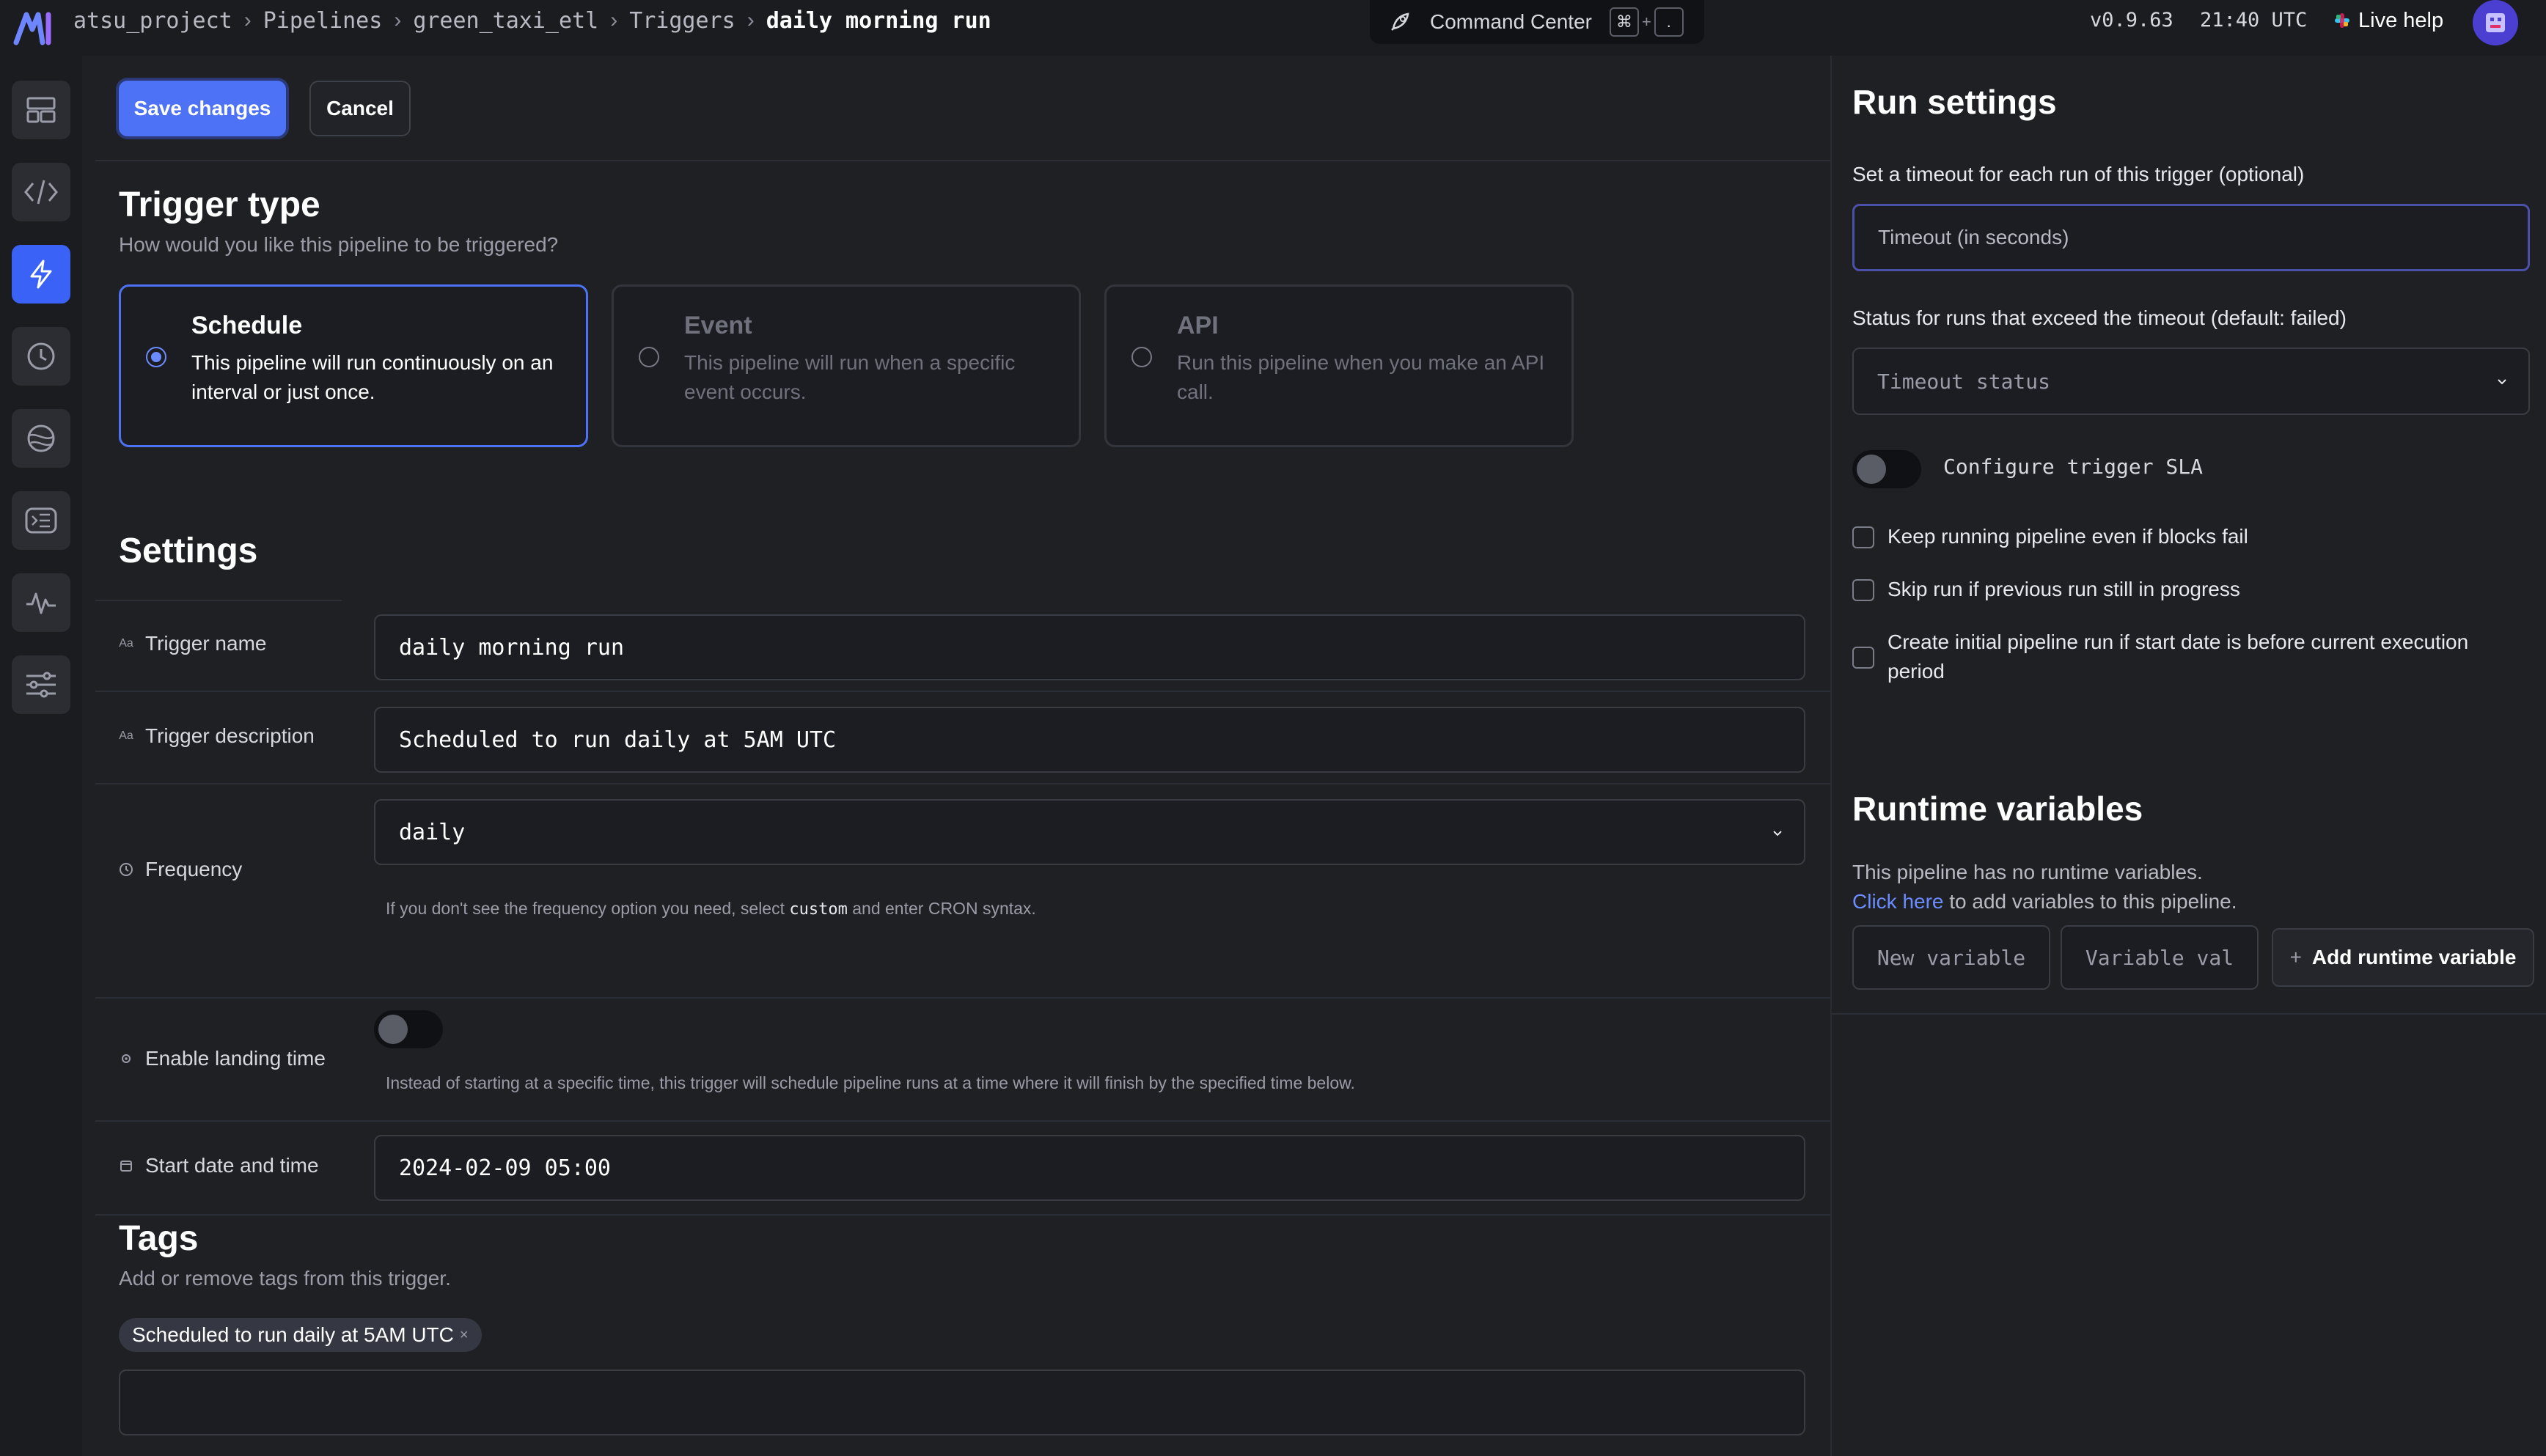  I want to click on add-variables-link: Click here, so click(1898, 901).